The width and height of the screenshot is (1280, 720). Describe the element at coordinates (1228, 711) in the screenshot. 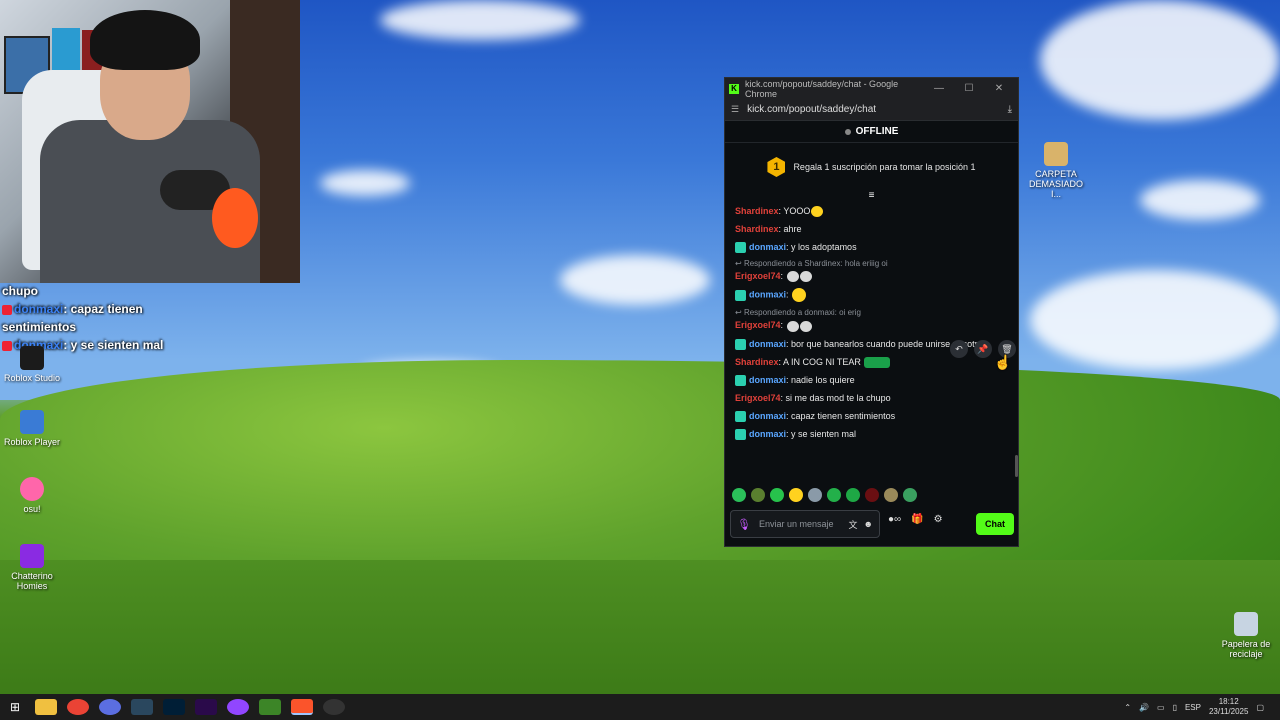

I see `clock-date: 23/11/2025` at that location.